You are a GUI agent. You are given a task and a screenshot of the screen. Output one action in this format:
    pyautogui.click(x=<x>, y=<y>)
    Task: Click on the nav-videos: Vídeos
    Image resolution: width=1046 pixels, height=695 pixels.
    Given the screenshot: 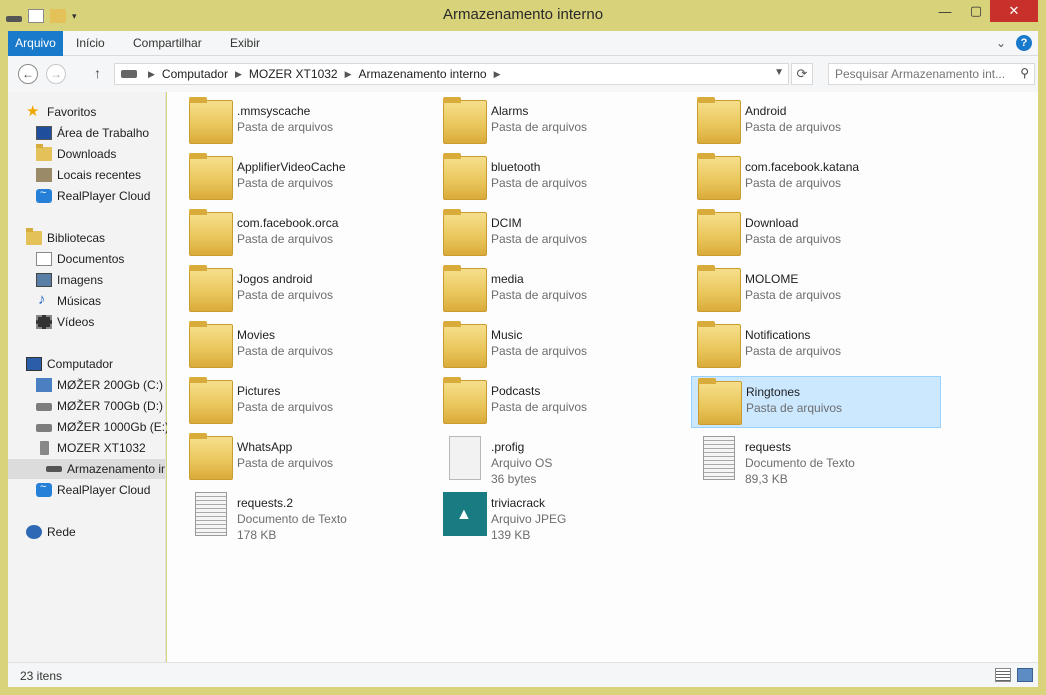 What is the action you would take?
    pyautogui.click(x=65, y=322)
    